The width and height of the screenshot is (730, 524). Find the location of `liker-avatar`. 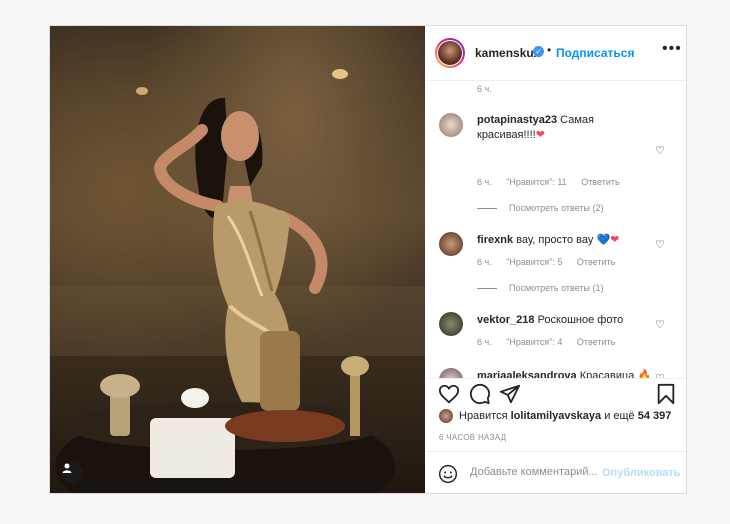

liker-avatar is located at coordinates (446, 416).